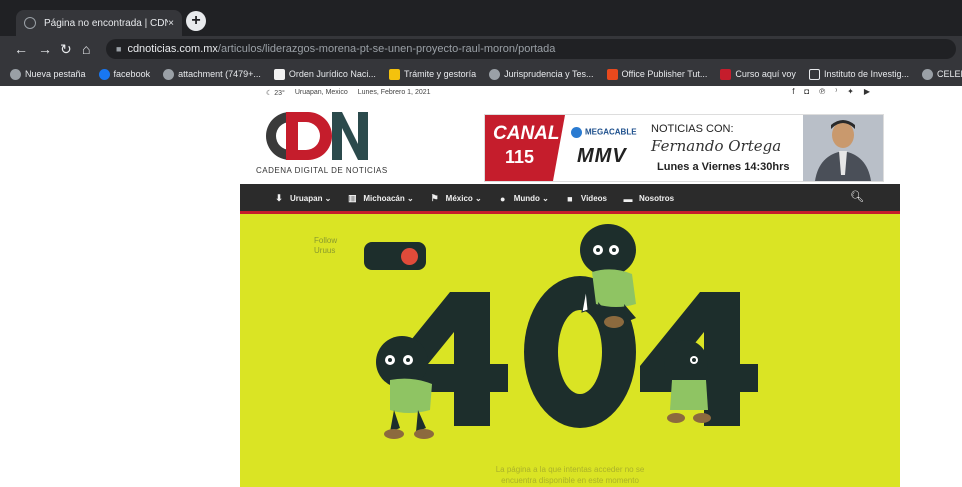 The height and width of the screenshot is (487, 962). Describe the element at coordinates (432, 74) in the screenshot. I see `bookmark-item: Trámite y gestoría` at that location.